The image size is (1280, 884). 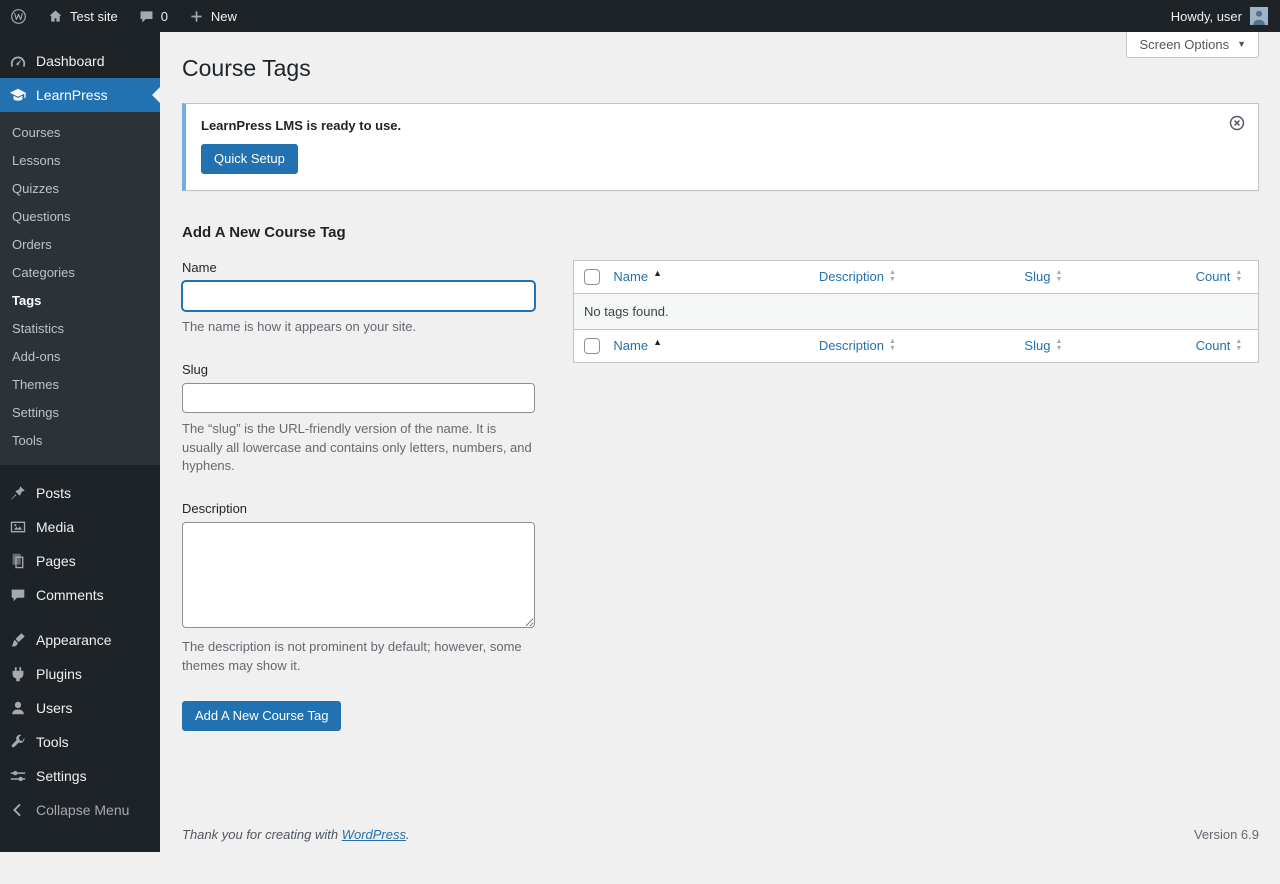 I want to click on column-header-name: Name ▲▼, so click(x=706, y=276).